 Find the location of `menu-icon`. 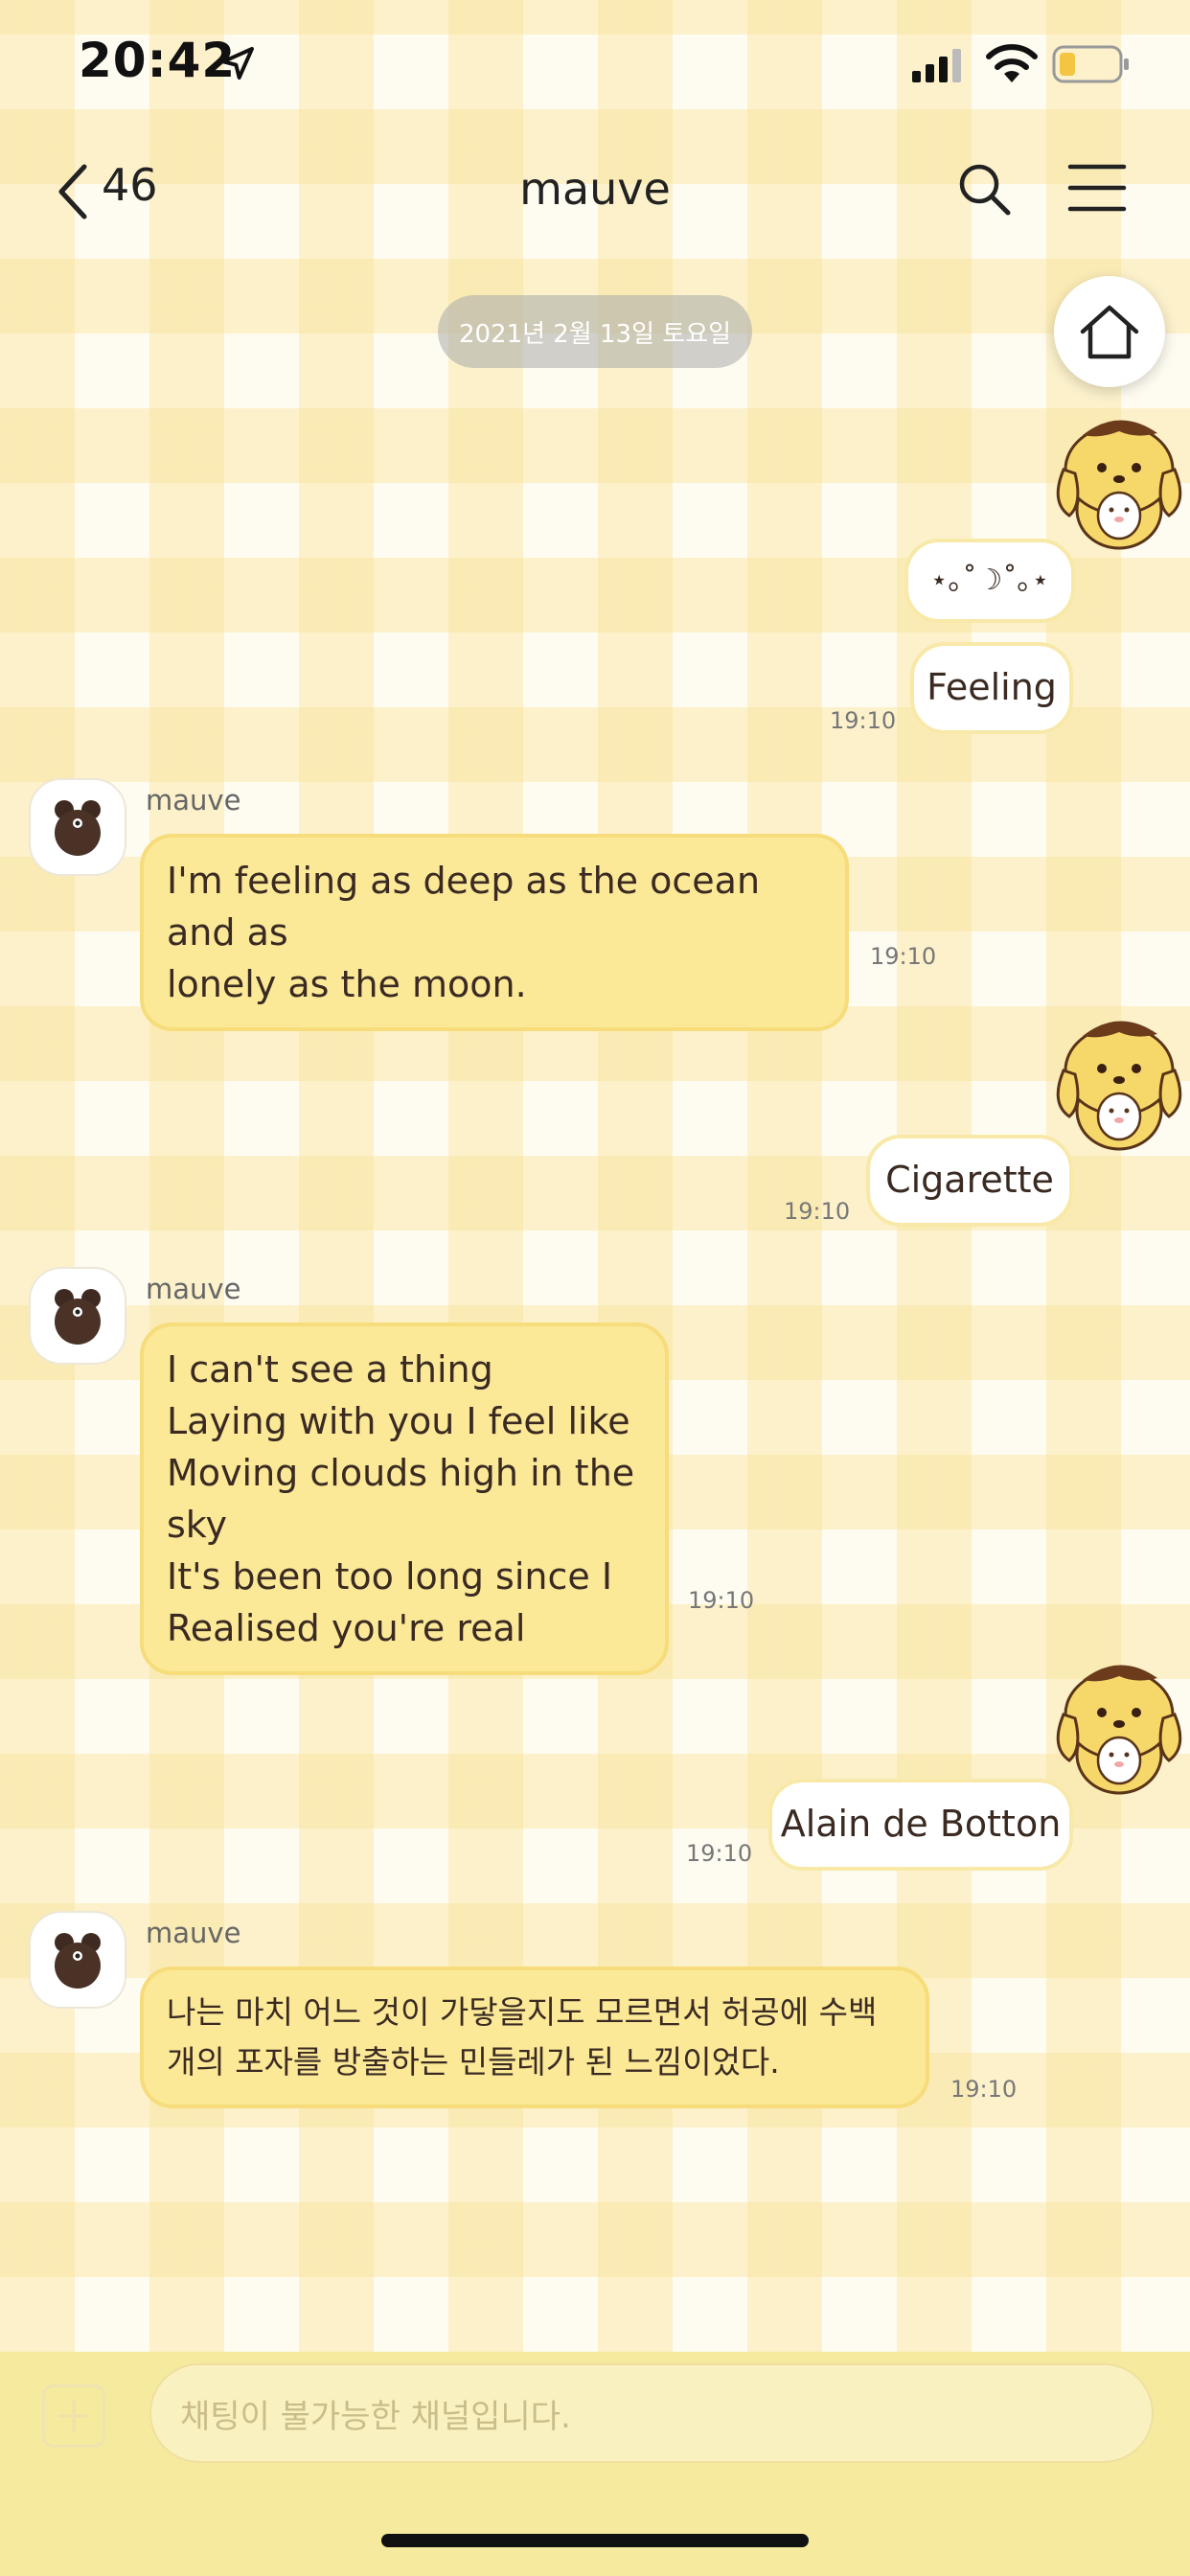

menu-icon is located at coordinates (1097, 188).